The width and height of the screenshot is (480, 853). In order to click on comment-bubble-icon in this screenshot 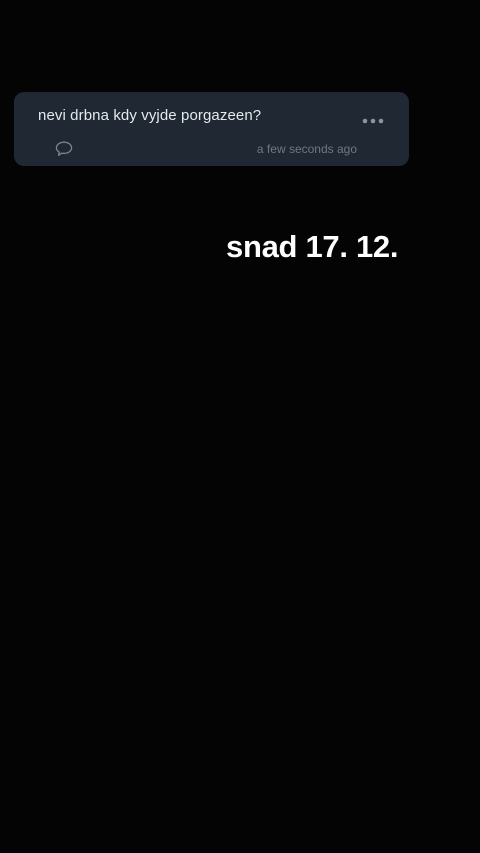, I will do `click(64, 149)`.